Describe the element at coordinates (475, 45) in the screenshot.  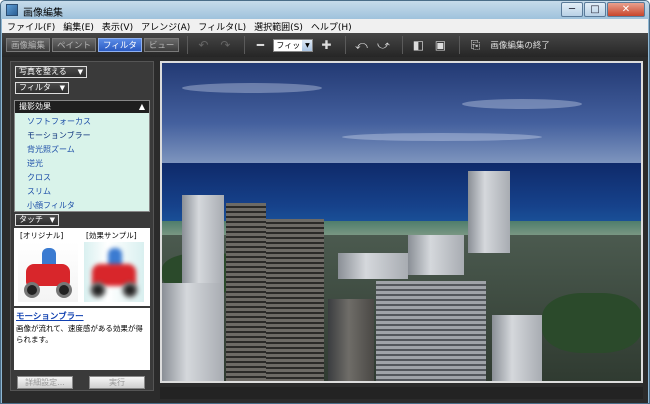
I see `end-editing-icon: ⎘` at that location.